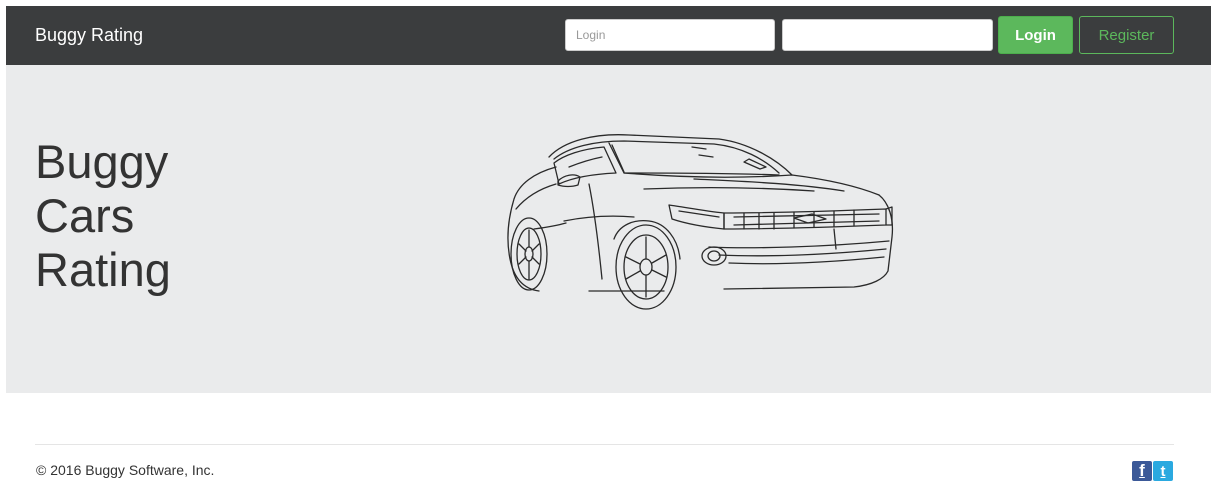 Image resolution: width=1211 pixels, height=485 pixels. Describe the element at coordinates (1035, 35) in the screenshot. I see `login-button: Login` at that location.